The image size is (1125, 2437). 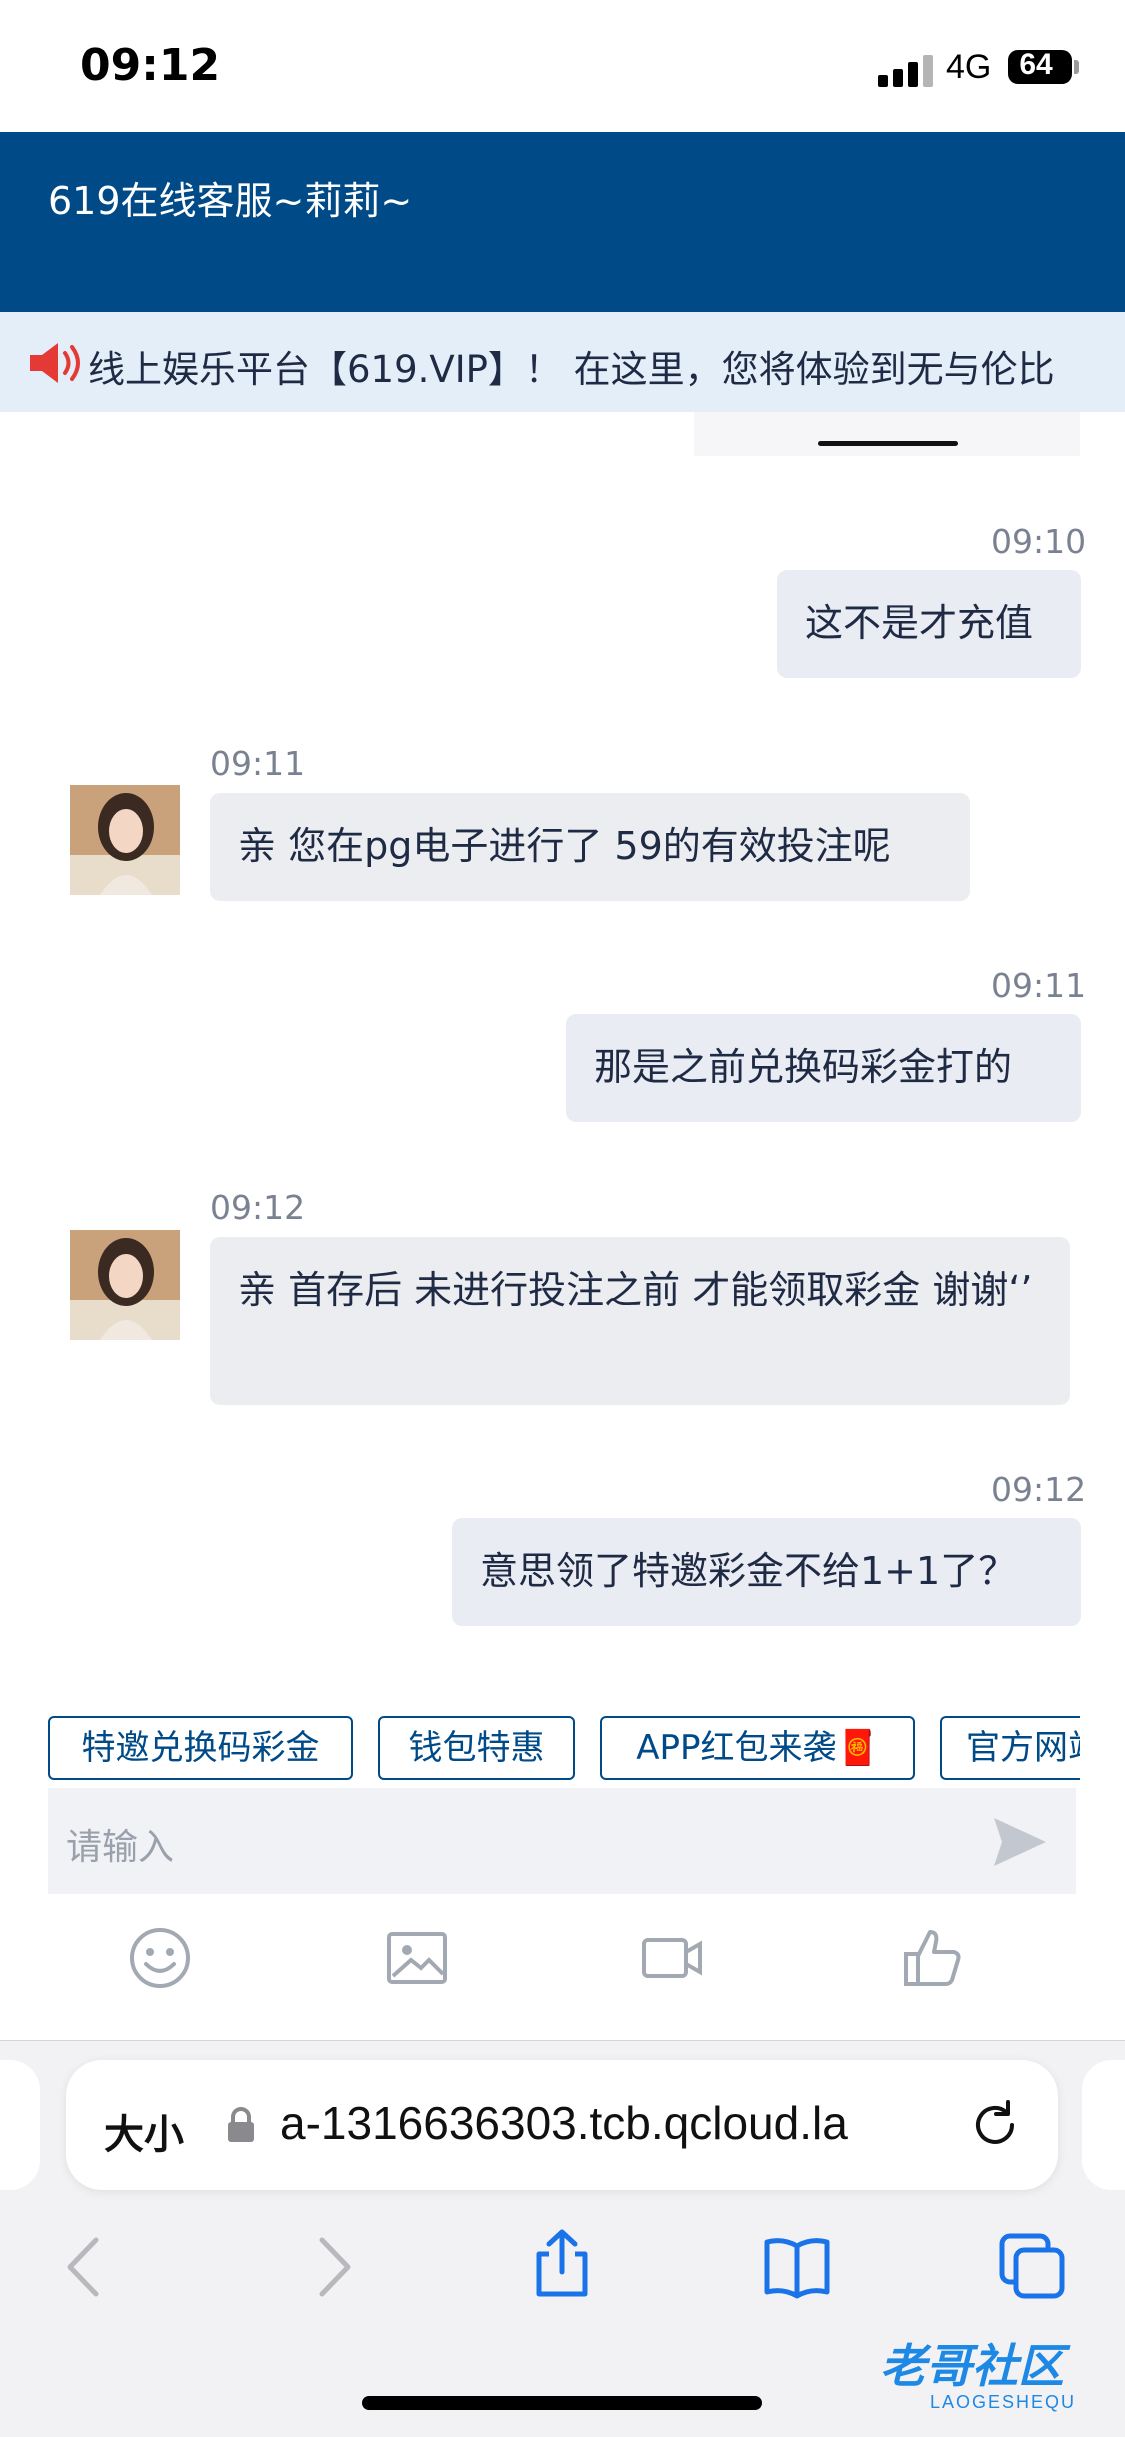 What do you see at coordinates (55, 363) in the screenshot?
I see `speaker-icon` at bounding box center [55, 363].